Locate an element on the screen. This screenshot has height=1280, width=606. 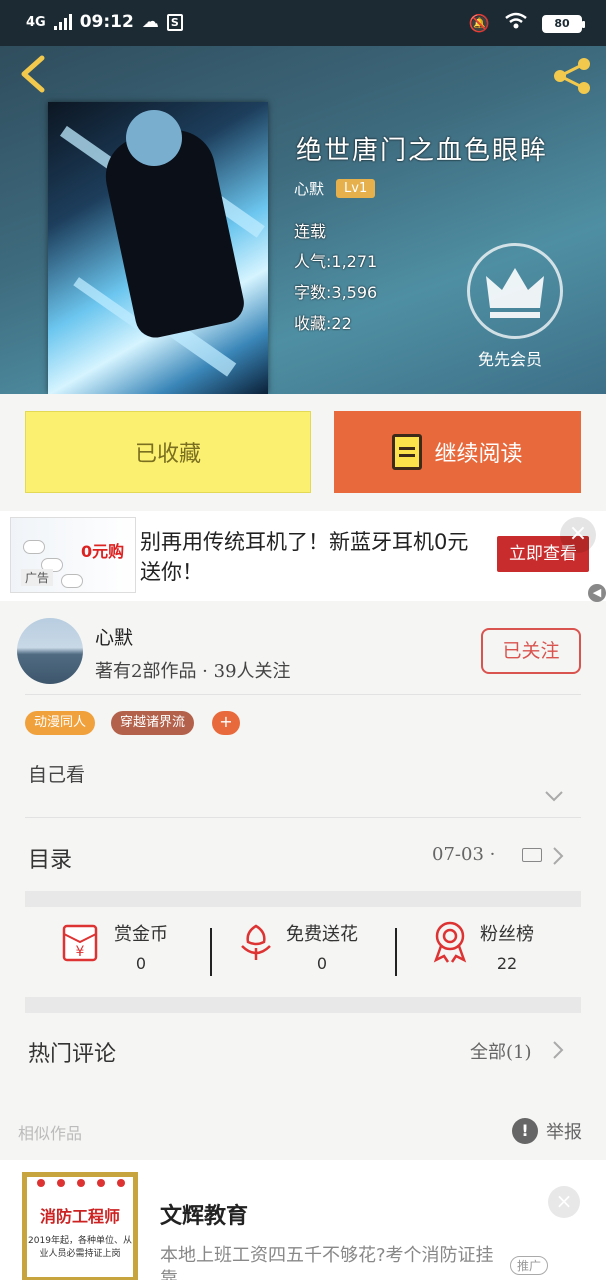
ad-close-icon: × is located at coordinates (578, 535).